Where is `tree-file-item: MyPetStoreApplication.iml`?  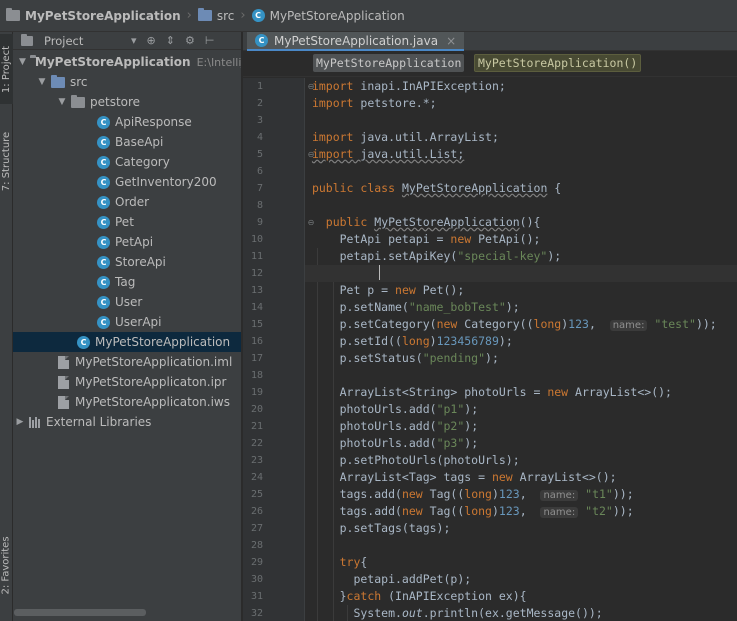
tree-file-item: MyPetStoreApplication.iml is located at coordinates (127, 362).